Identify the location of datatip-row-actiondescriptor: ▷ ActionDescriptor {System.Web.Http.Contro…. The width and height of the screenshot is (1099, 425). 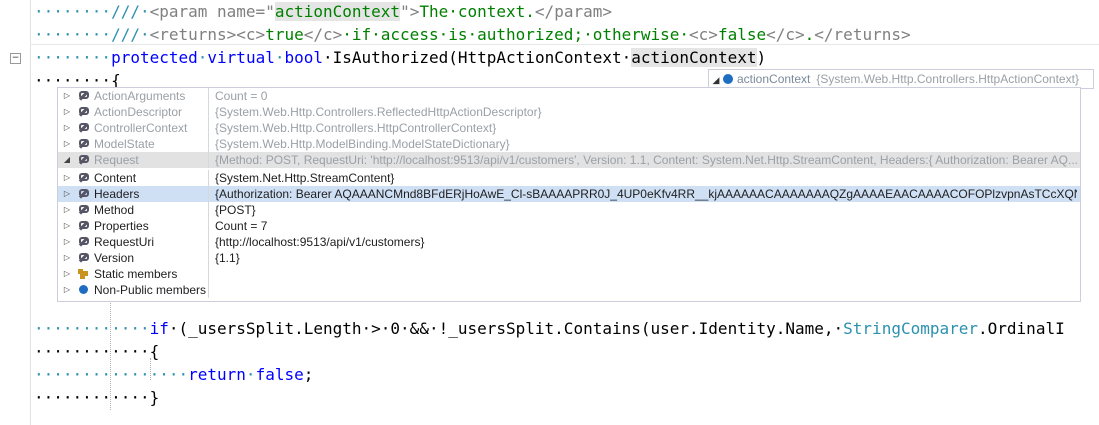
(569, 112).